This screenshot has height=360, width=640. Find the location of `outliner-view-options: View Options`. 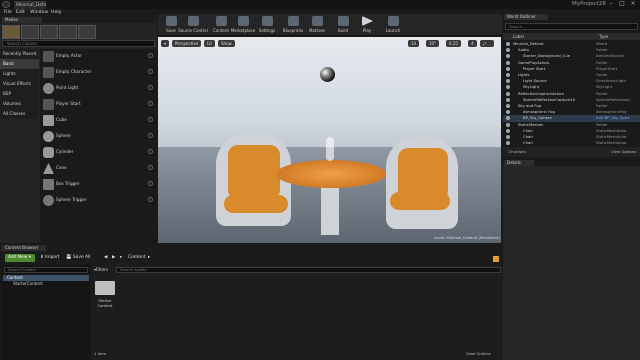

outliner-view-options: View Options is located at coordinates (623, 152).